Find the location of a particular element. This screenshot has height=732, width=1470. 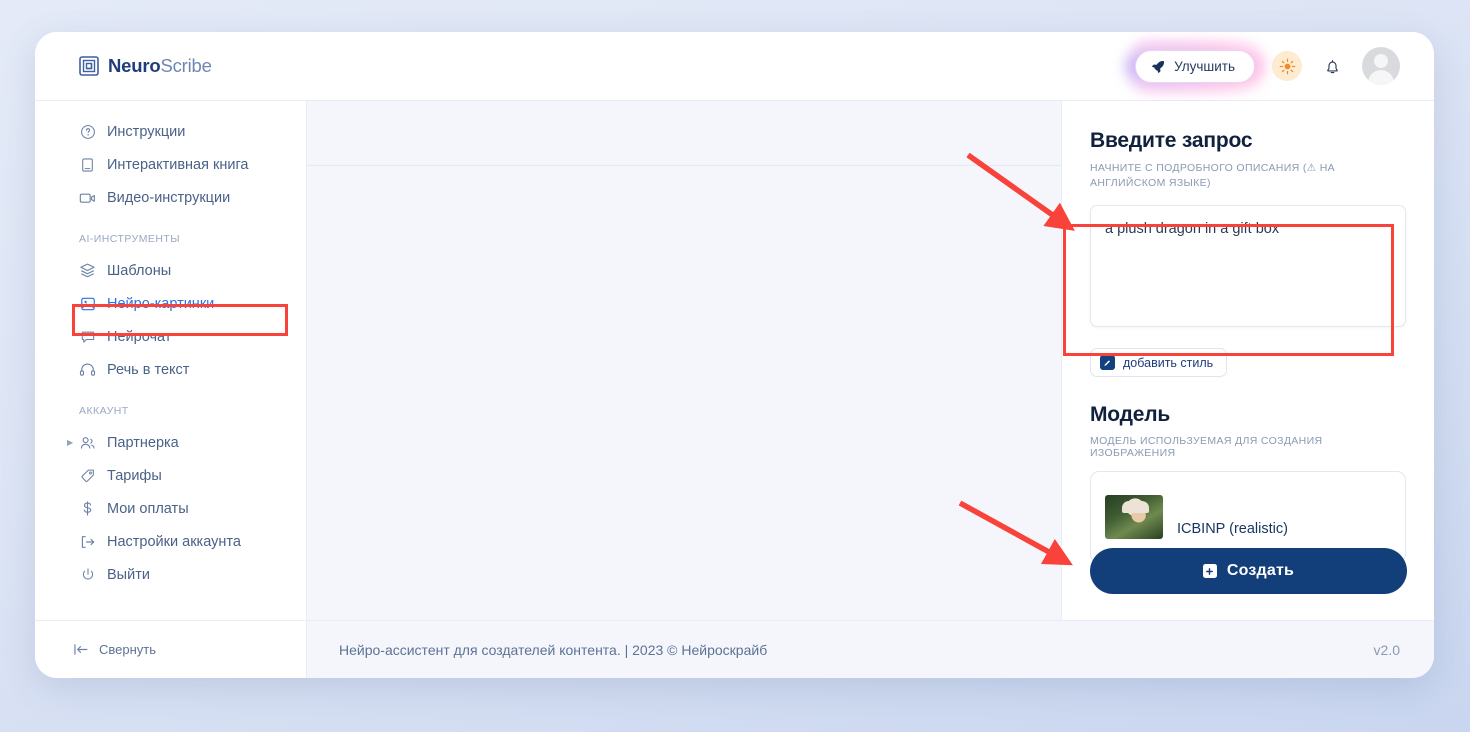

question-circle-icon is located at coordinates (87, 131).